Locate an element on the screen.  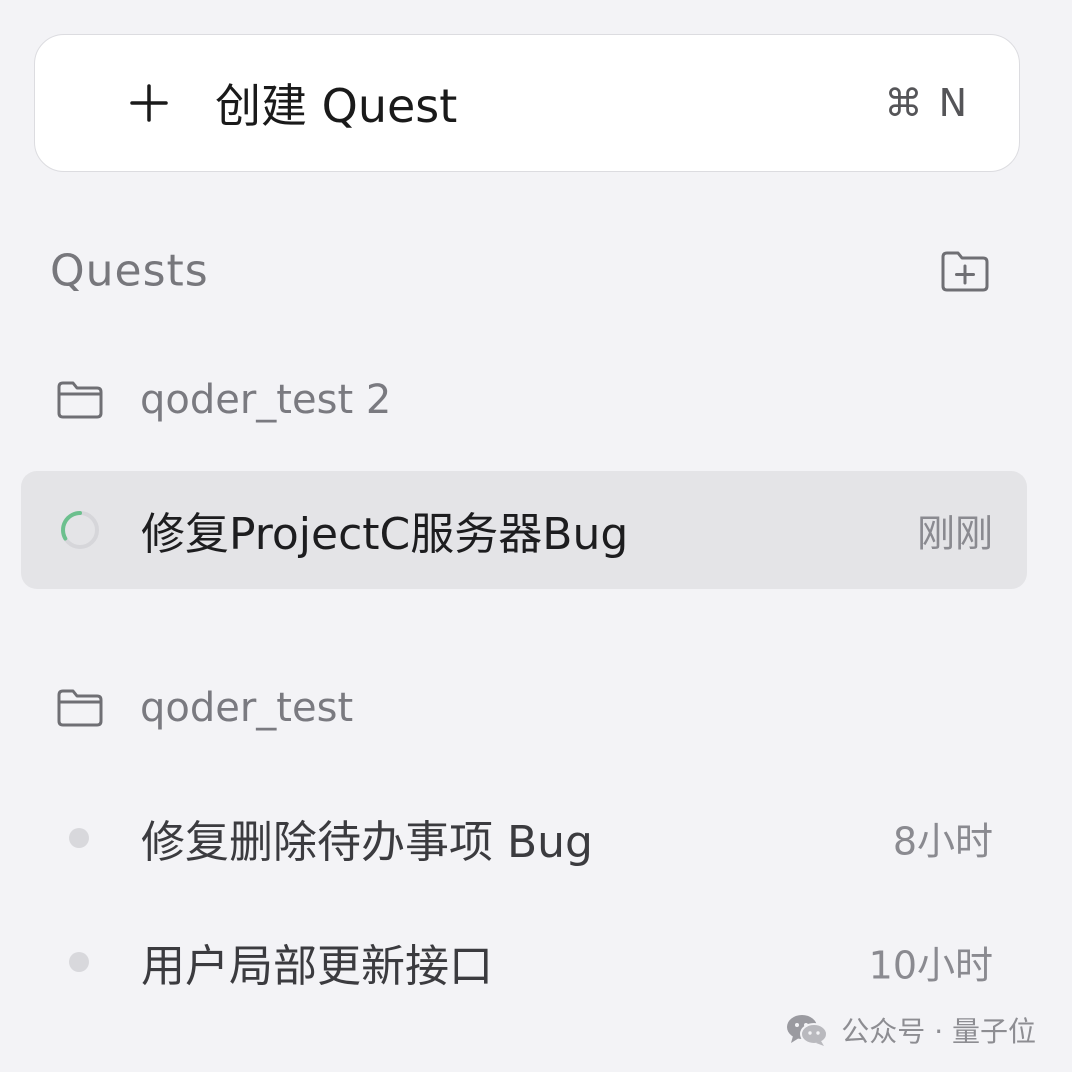
quest-item: 修复删除待办事项 Bug 8小时 is located at coordinates (524, 838).